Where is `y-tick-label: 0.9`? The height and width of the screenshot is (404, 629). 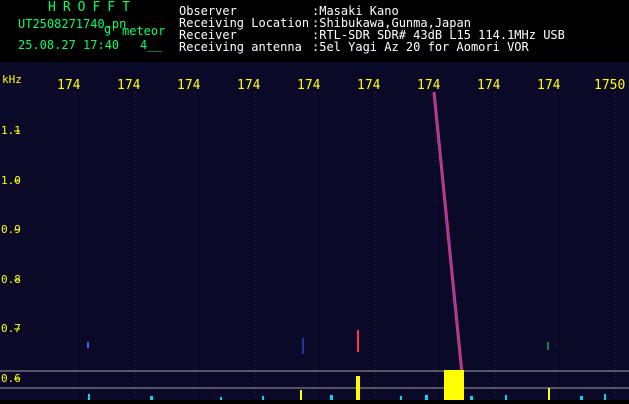 y-tick-label: 0.9 is located at coordinates (11, 229).